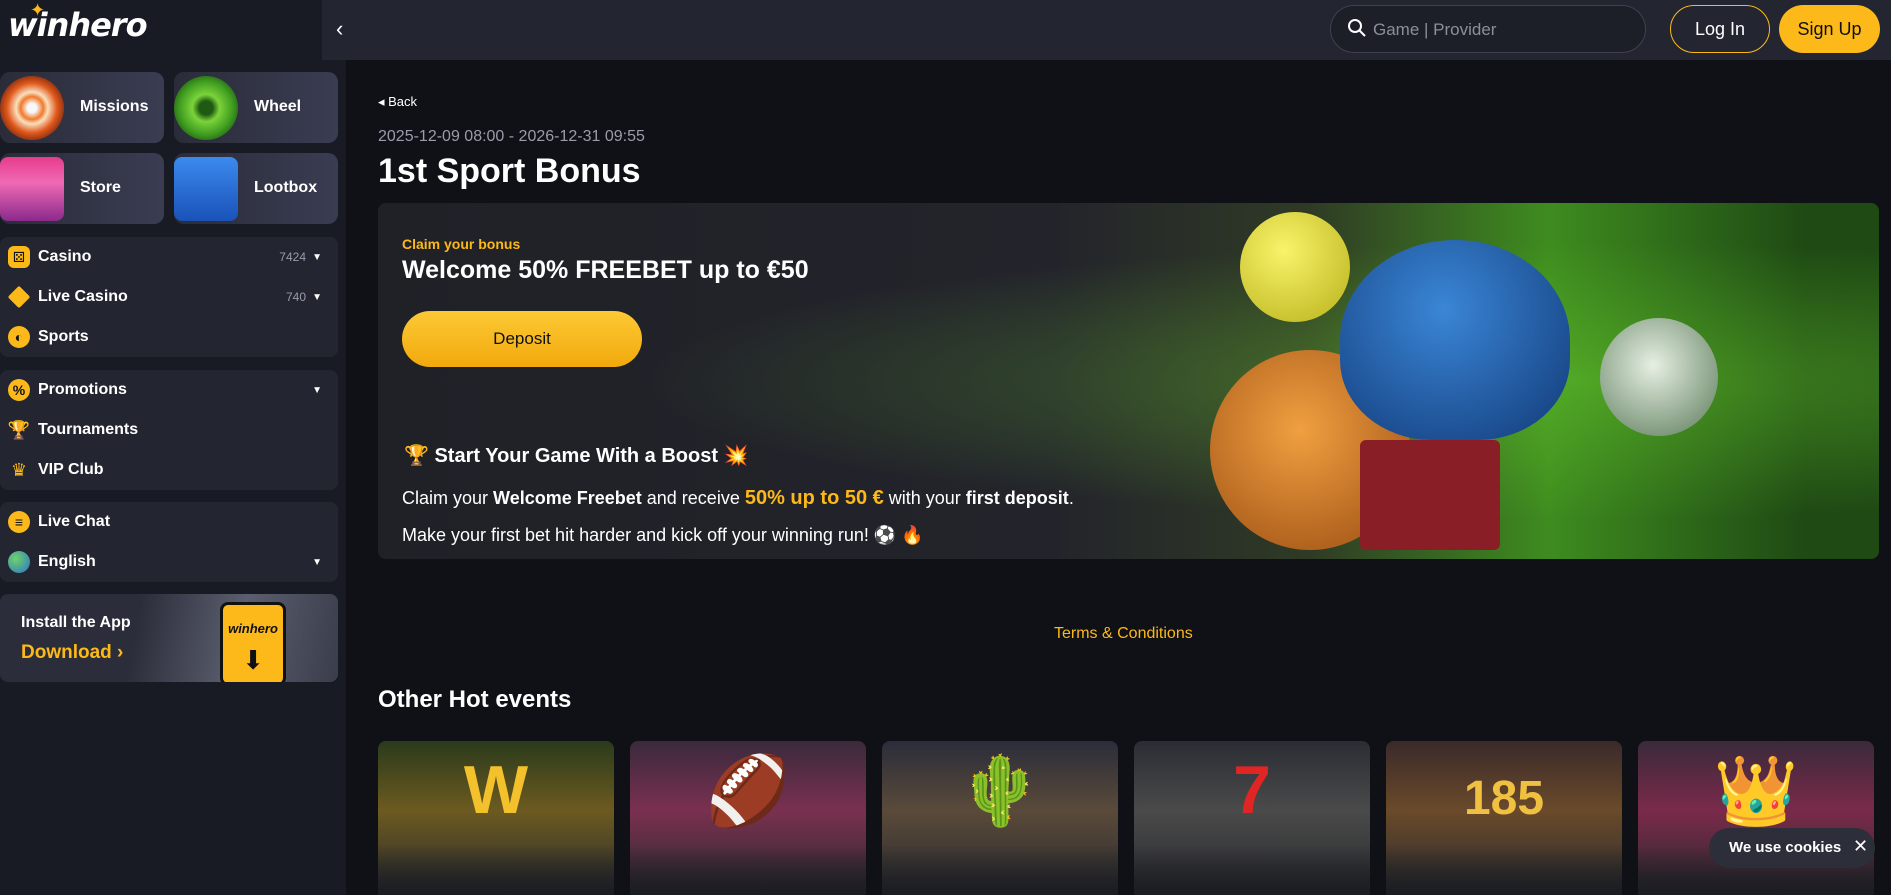 This screenshot has width=1891, height=895. What do you see at coordinates (292, 257) in the screenshot?
I see `casino-count: 7424` at bounding box center [292, 257].